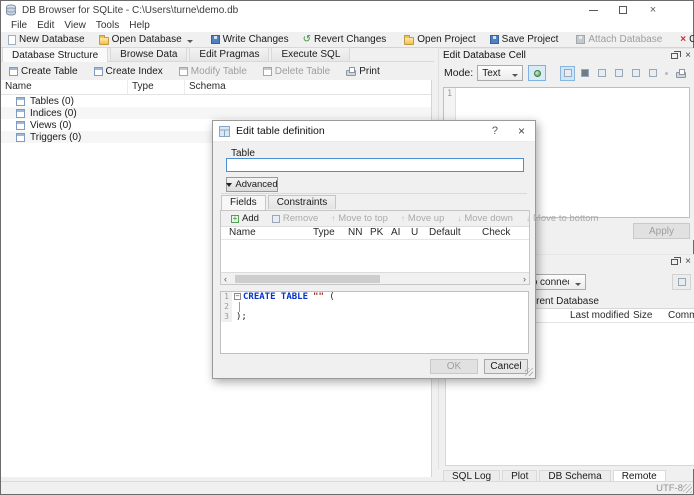 The width and height of the screenshot is (694, 495). Describe the element at coordinates (276, 297) in the screenshot. I see `sql-keyword: CREATE TABLE` at that location.